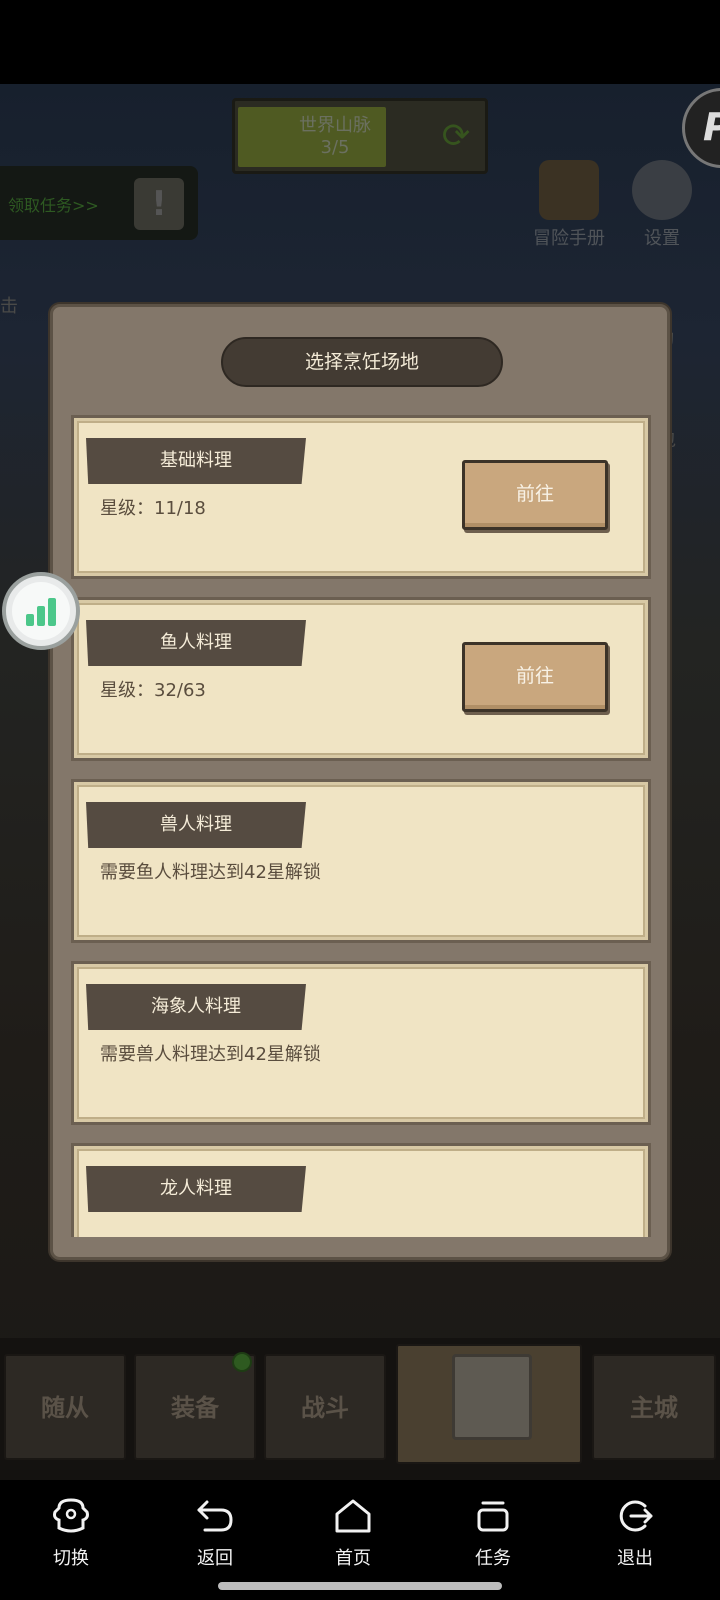 The image size is (720, 1600). Describe the element at coordinates (196, 1188) in the screenshot. I see `venue-name: 龙人料理` at that location.